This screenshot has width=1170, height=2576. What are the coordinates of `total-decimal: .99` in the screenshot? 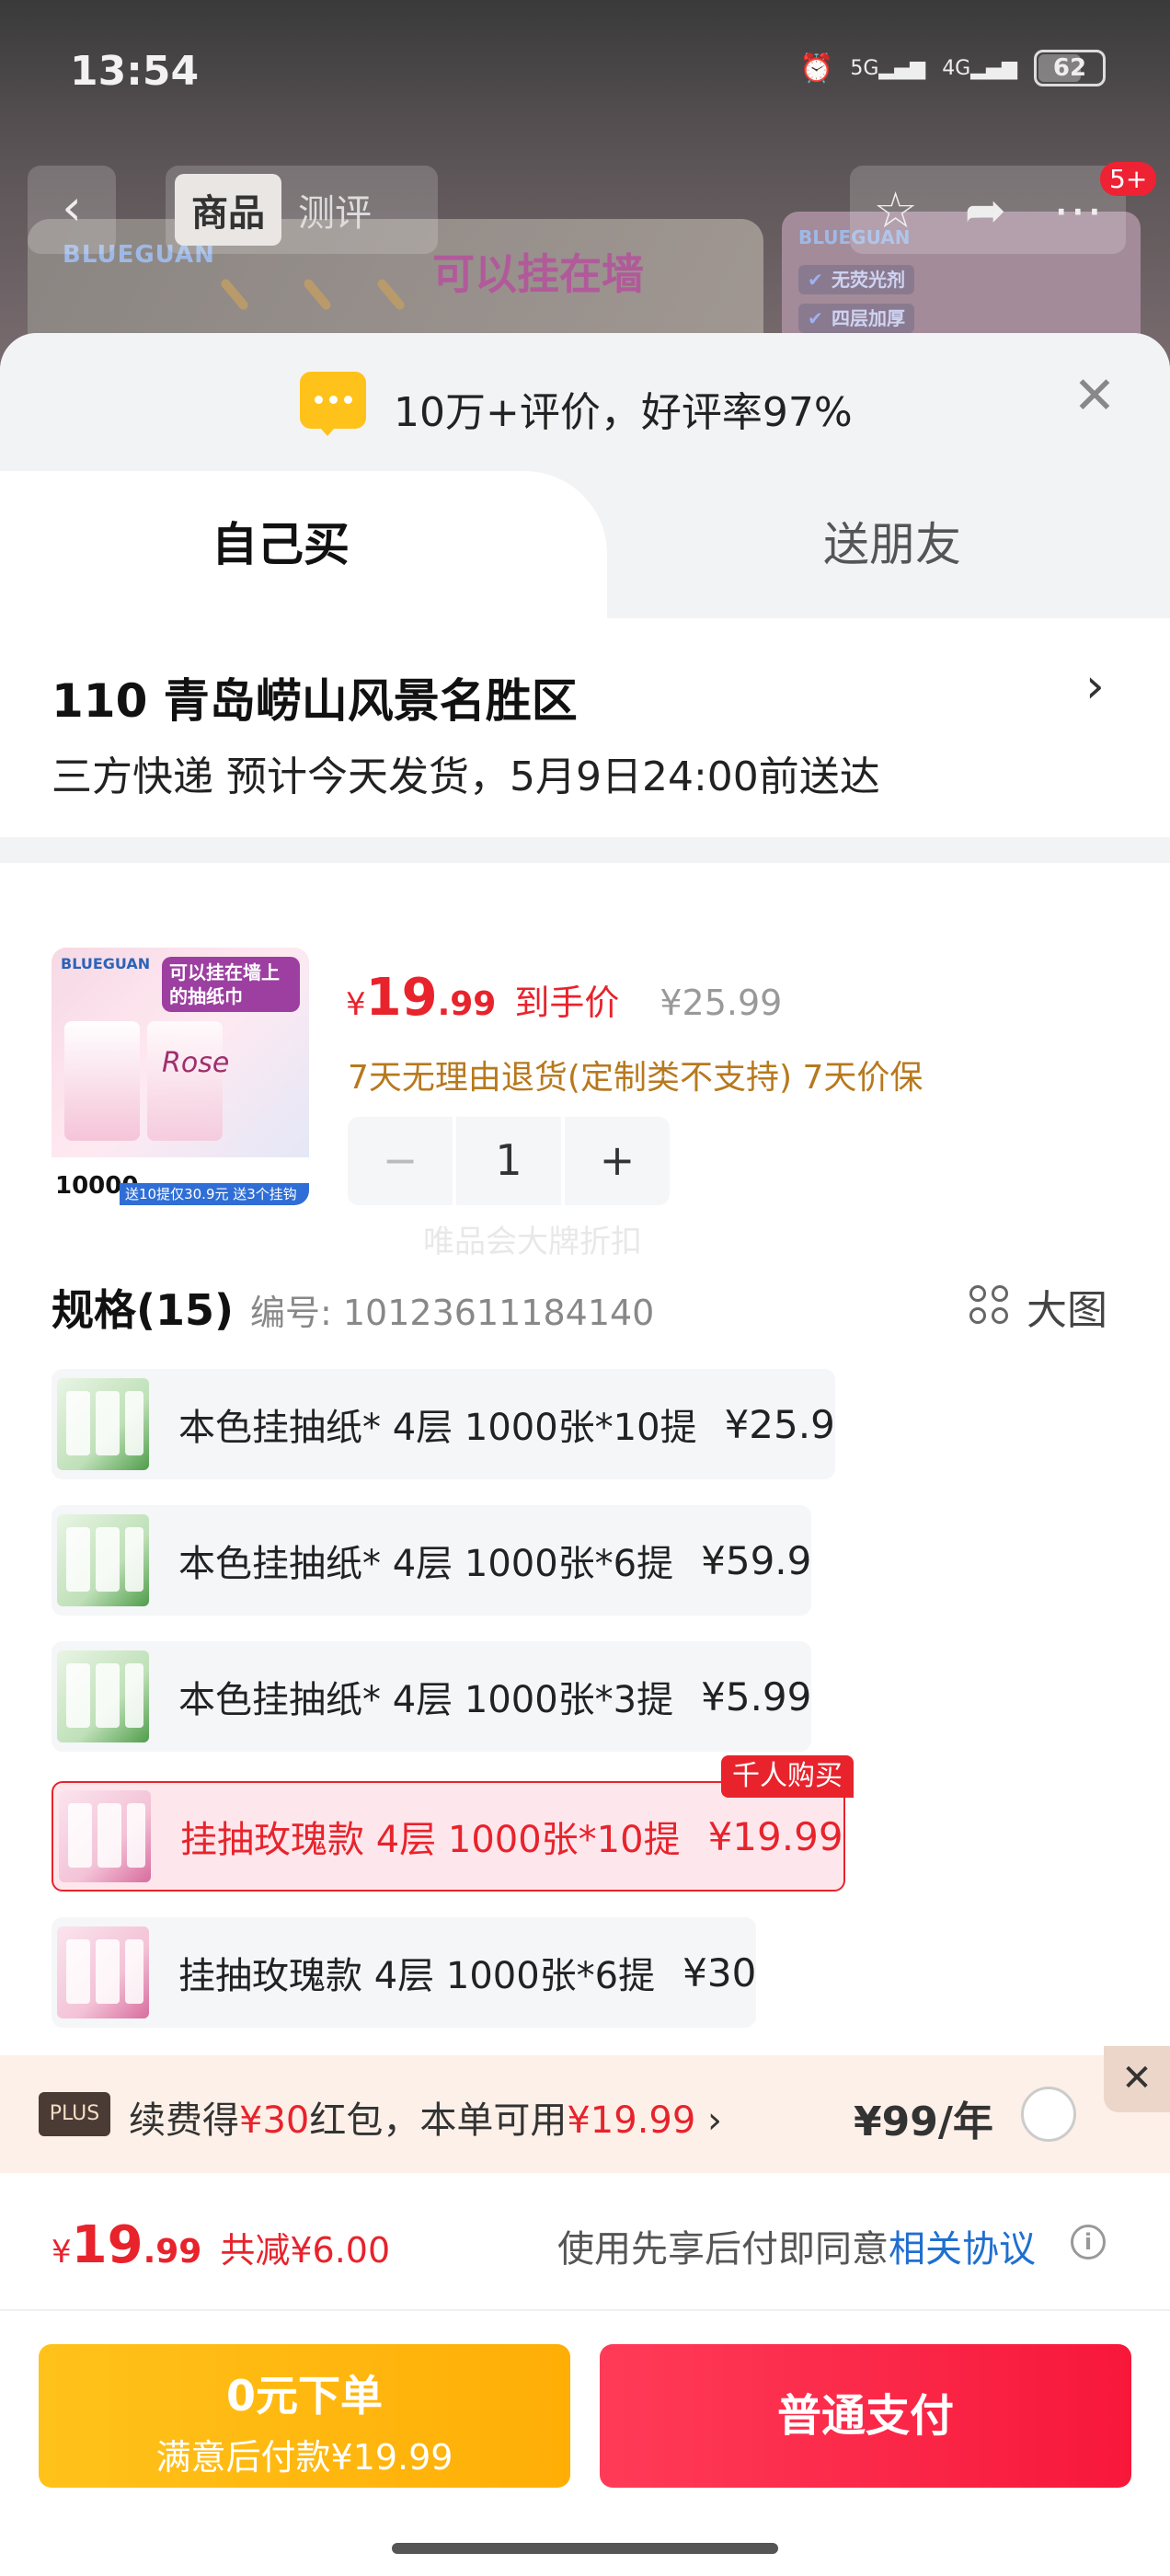 It's located at (172, 2252).